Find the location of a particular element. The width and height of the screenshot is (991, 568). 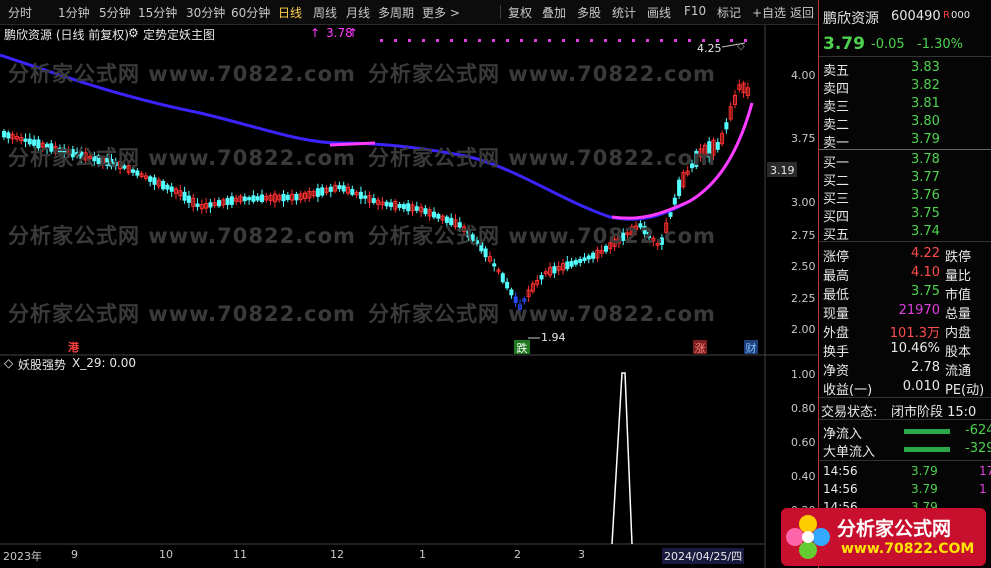

bid-price: 3.76 is located at coordinates (925, 195).